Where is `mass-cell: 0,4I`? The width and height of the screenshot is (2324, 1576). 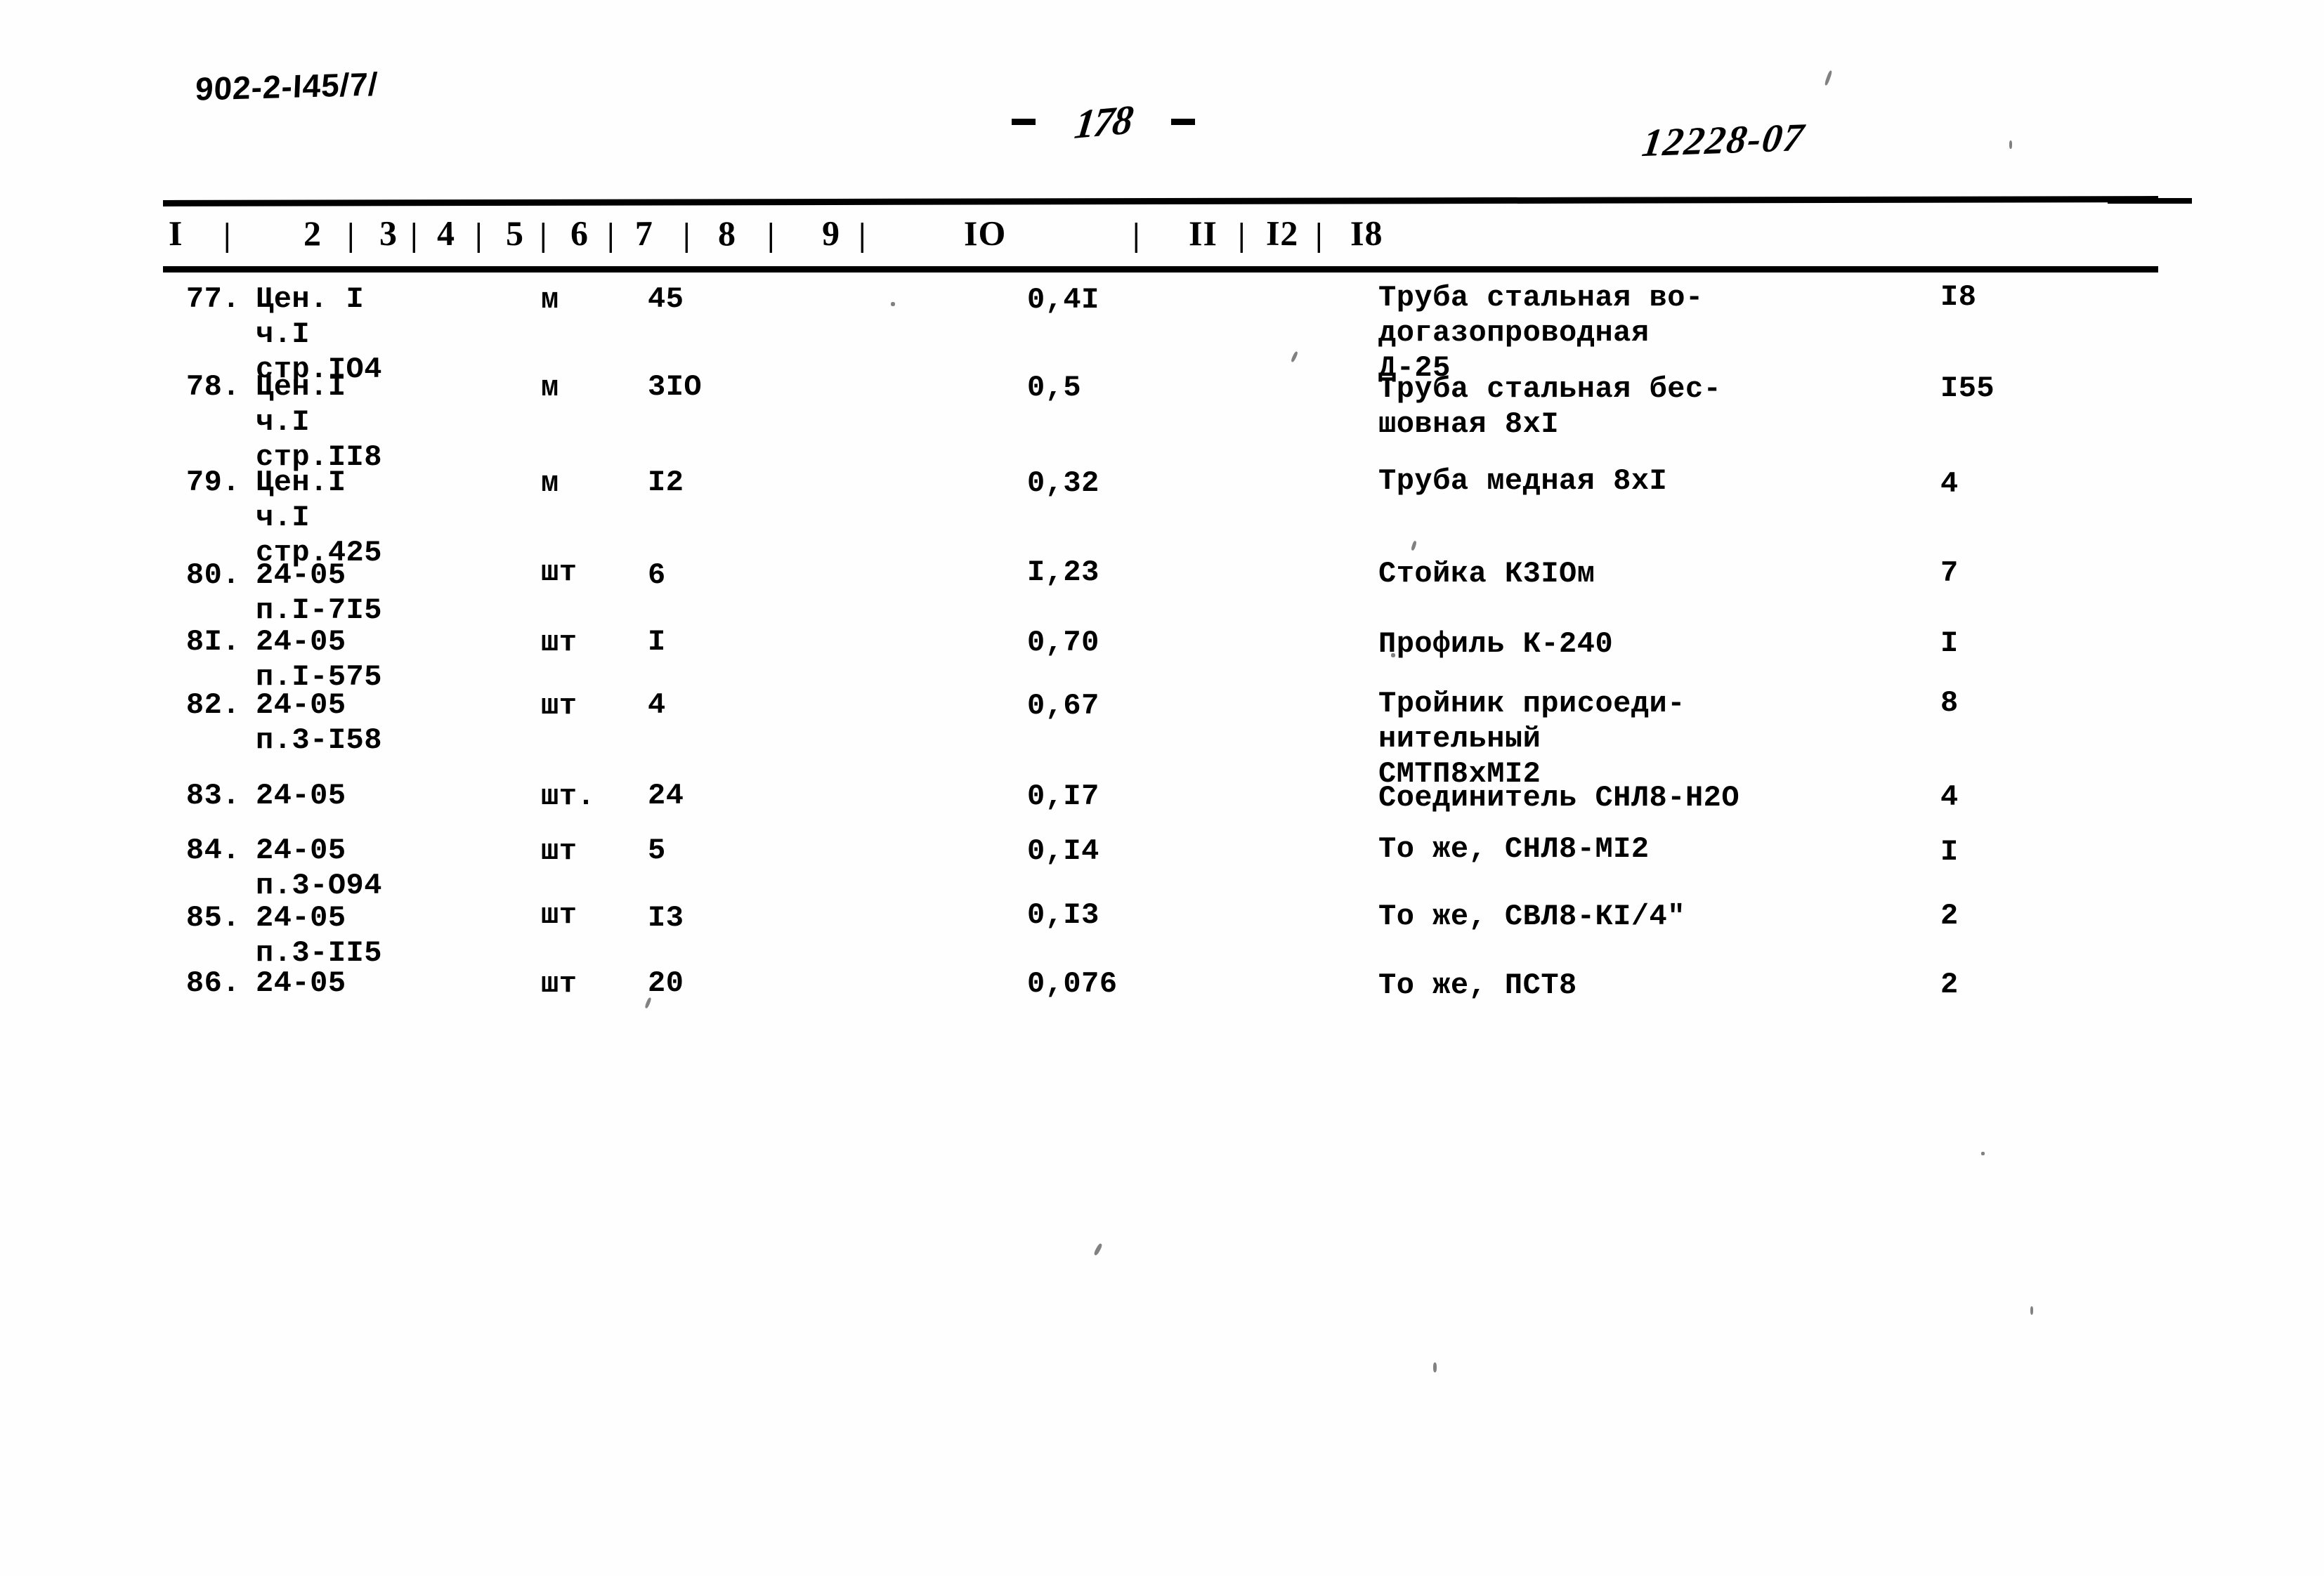 mass-cell: 0,4I is located at coordinates (1063, 300).